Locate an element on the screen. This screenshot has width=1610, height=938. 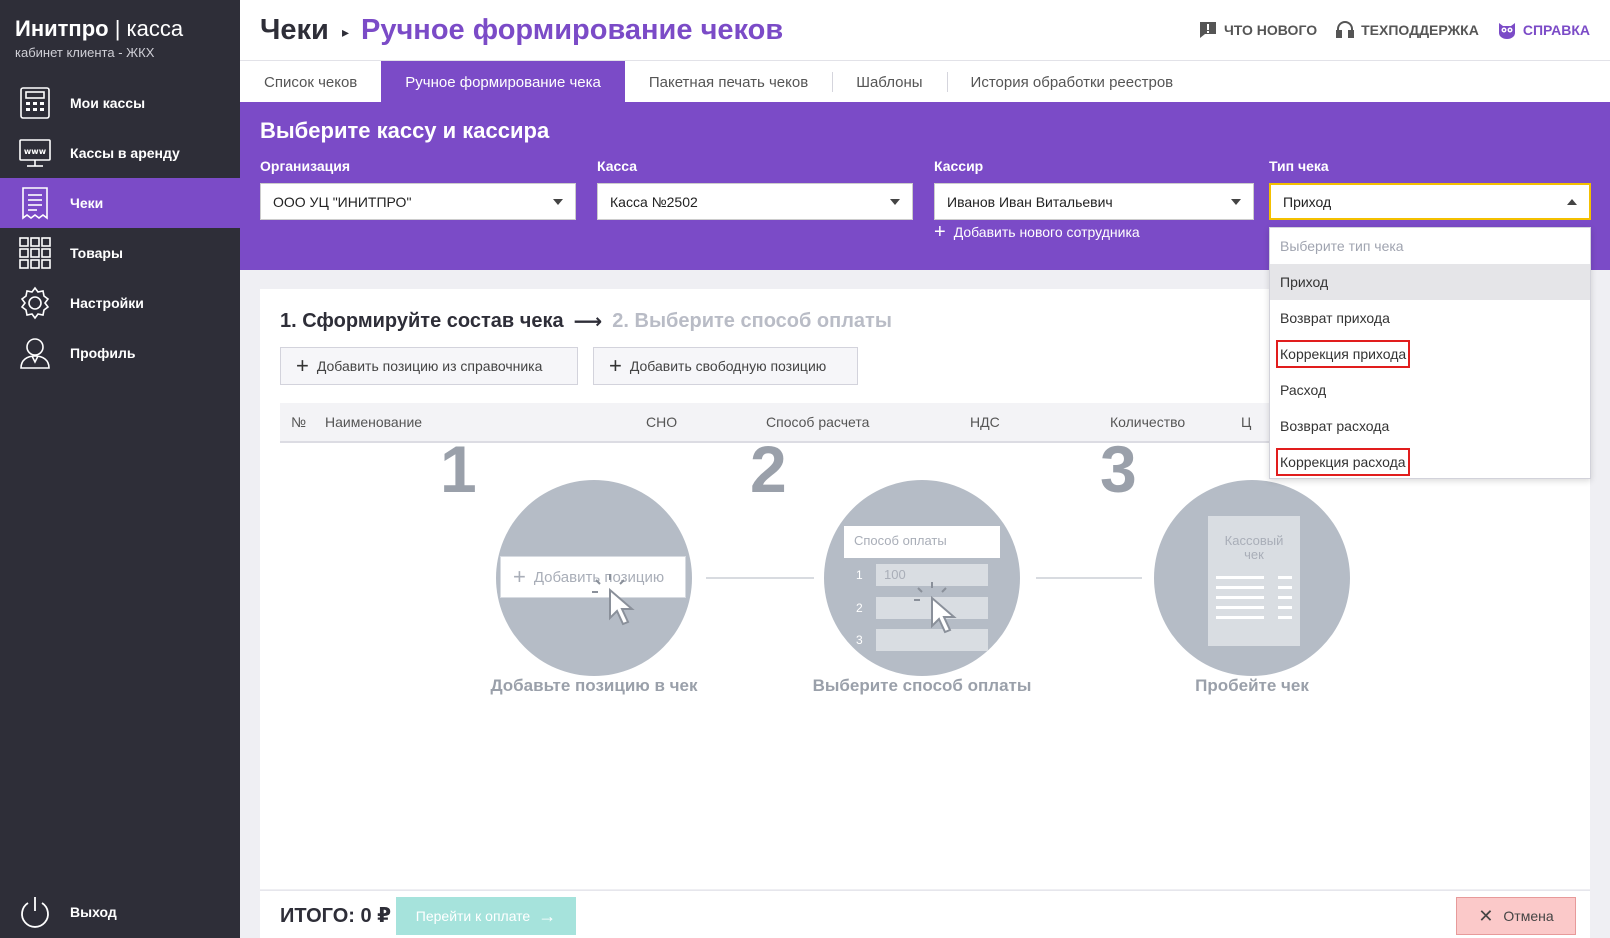
illustration-circle-add: + Добавить позицию is located at coordinates (594, 578).